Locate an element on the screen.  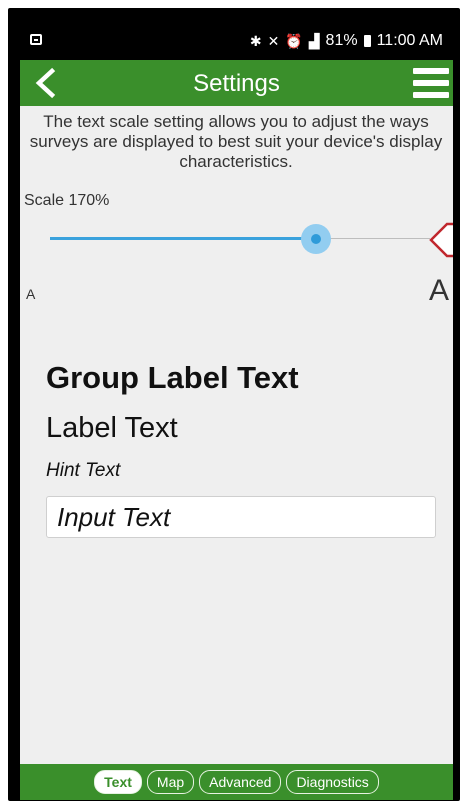
battery-text: 81% is located at coordinates (341, 40).